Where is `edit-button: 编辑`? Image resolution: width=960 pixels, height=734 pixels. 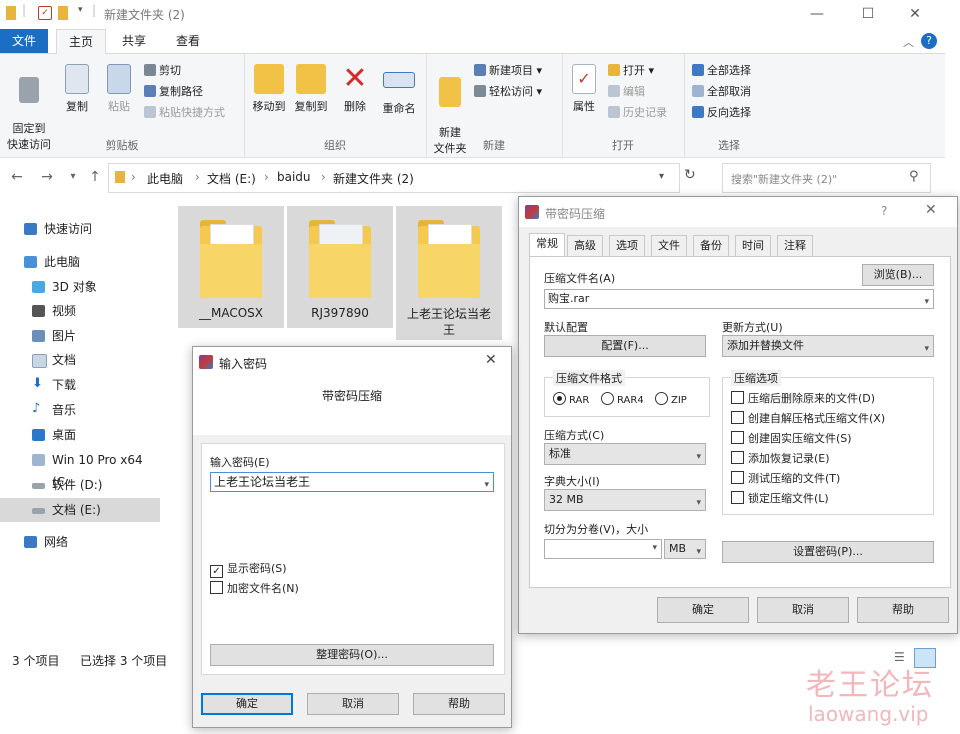 edit-button: 编辑 is located at coordinates (626, 91).